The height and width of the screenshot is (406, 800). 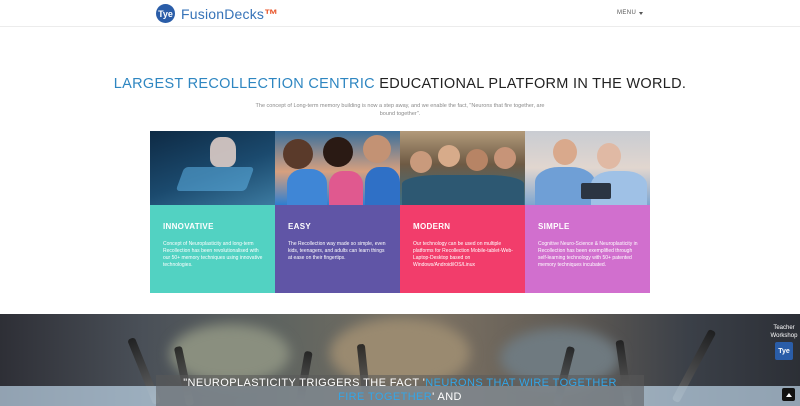 I want to click on scroll-to-top-button, so click(x=788, y=394).